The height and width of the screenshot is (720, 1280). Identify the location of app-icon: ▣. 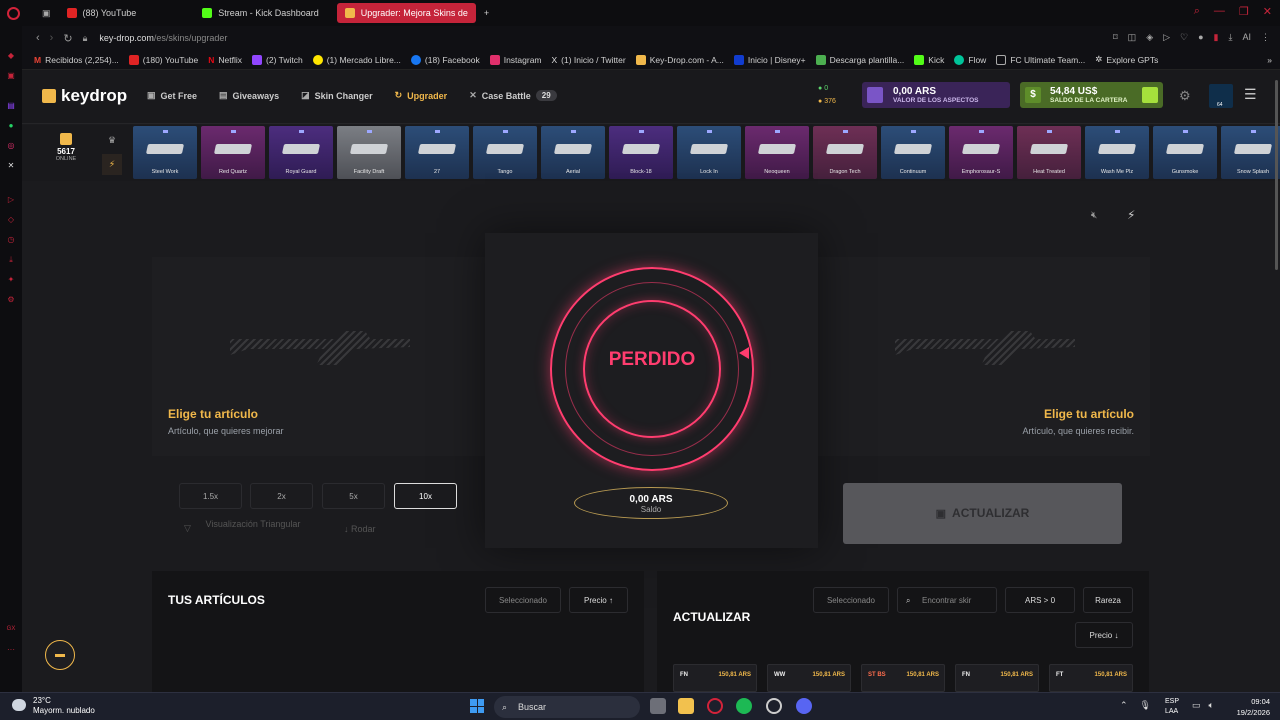
(11, 75).